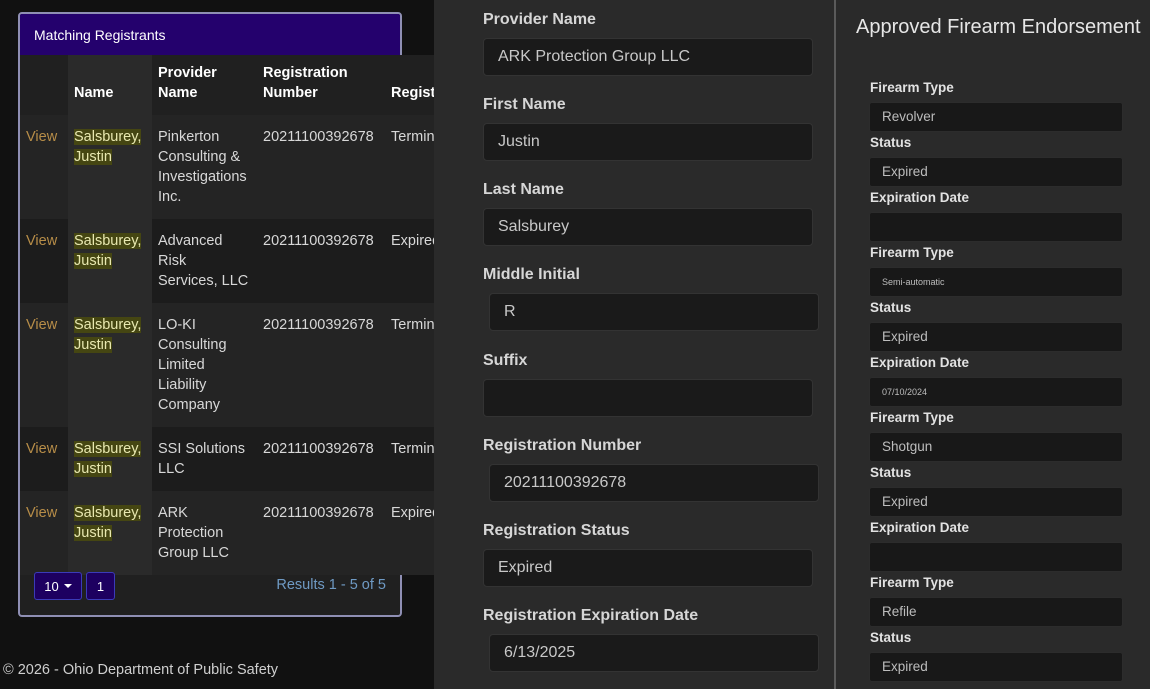 This screenshot has width=1150, height=689. What do you see at coordinates (531, 274) in the screenshot?
I see `middle-initial-label: Middle Initial` at bounding box center [531, 274].